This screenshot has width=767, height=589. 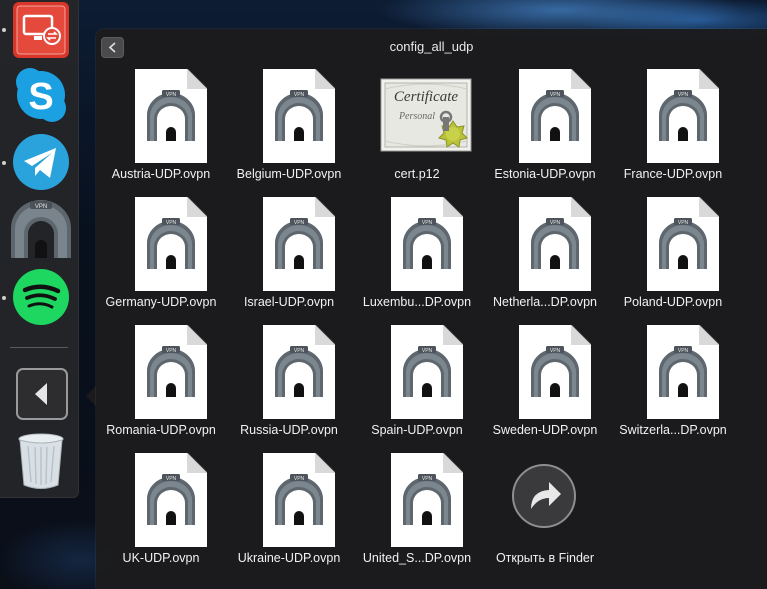 I want to click on ovpn-file-item: VPN Netherla...DP.ovpn, so click(x=543, y=251).